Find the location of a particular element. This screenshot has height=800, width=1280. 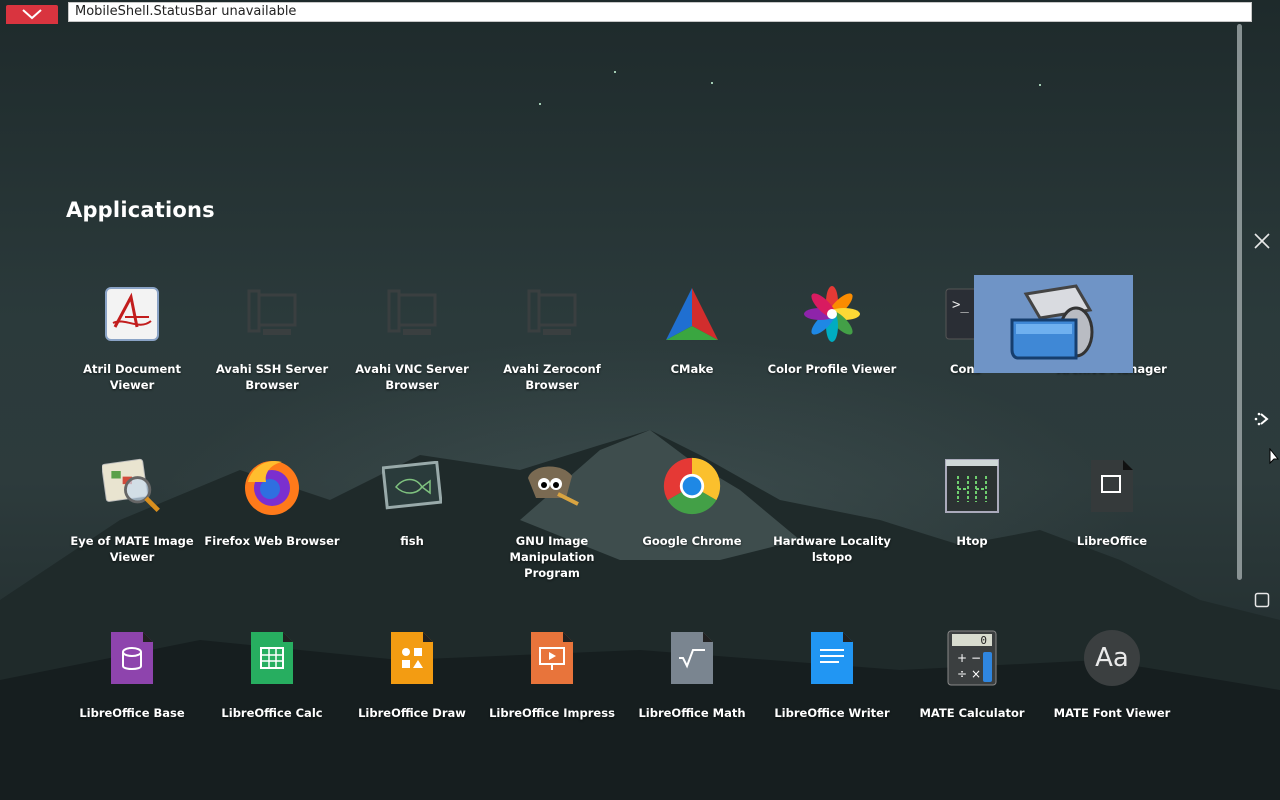

app-tile: LibreOffice is located at coordinates (1112, 523).